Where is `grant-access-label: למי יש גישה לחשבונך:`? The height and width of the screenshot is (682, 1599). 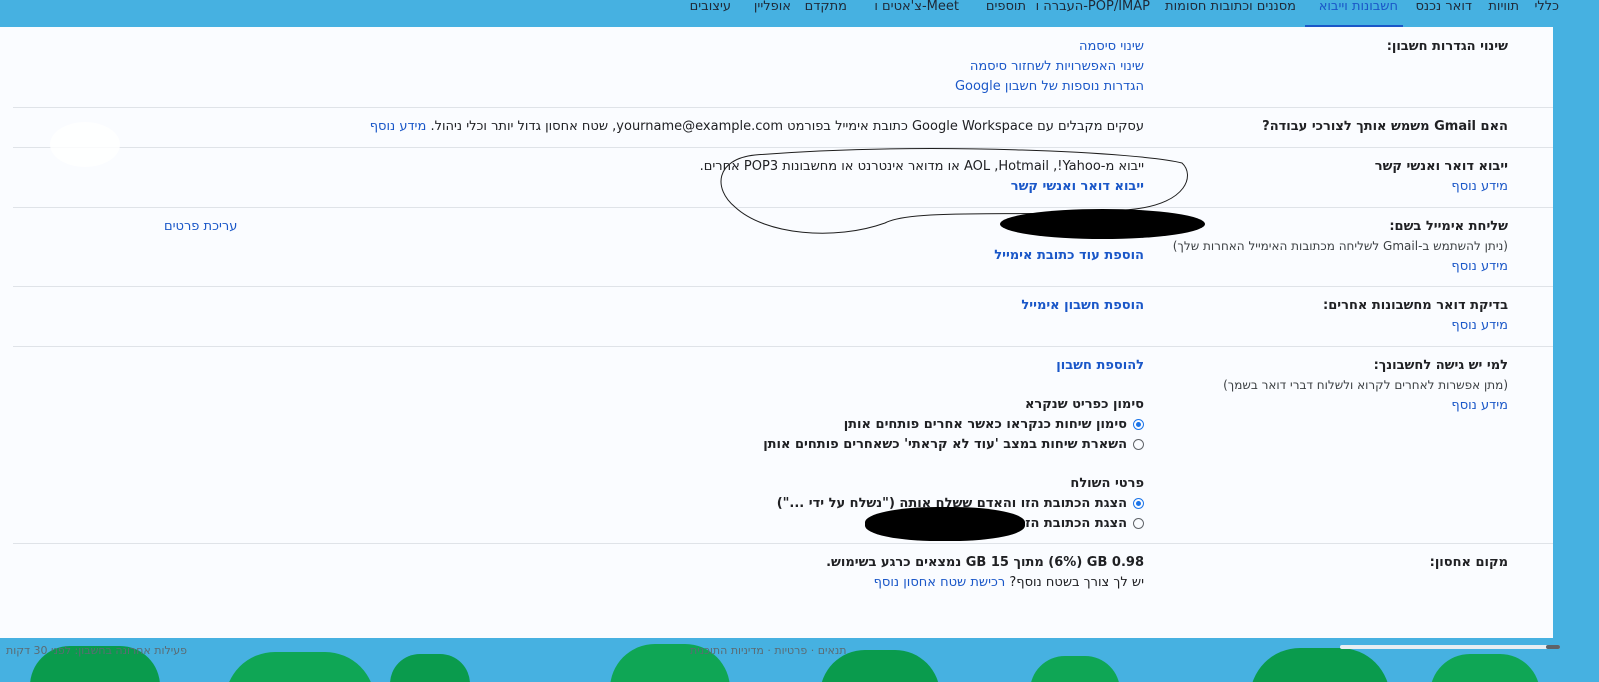
grant-access-label: למי יש גישה לחשבונך: is located at coordinates (1440, 365).